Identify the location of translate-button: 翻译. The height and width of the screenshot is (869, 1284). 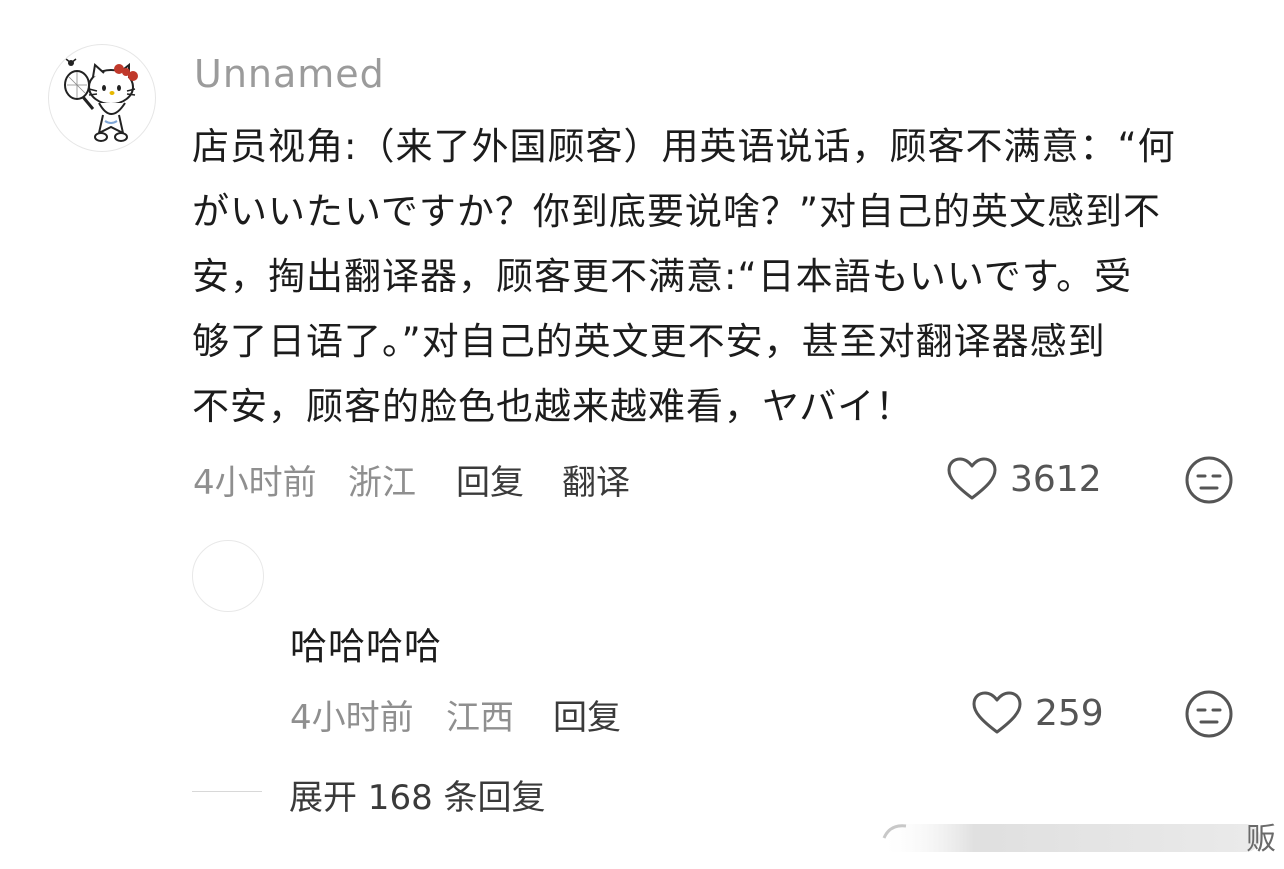
(596, 479).